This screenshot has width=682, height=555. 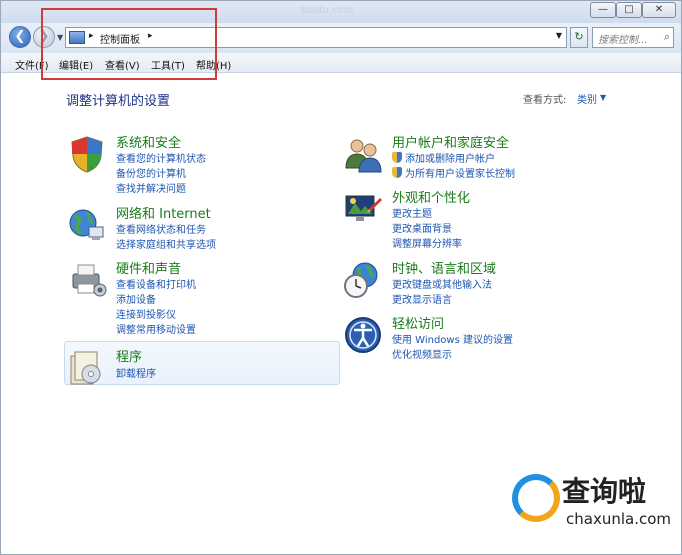 What do you see at coordinates (363, 209) in the screenshot?
I see `monitor-icon` at bounding box center [363, 209].